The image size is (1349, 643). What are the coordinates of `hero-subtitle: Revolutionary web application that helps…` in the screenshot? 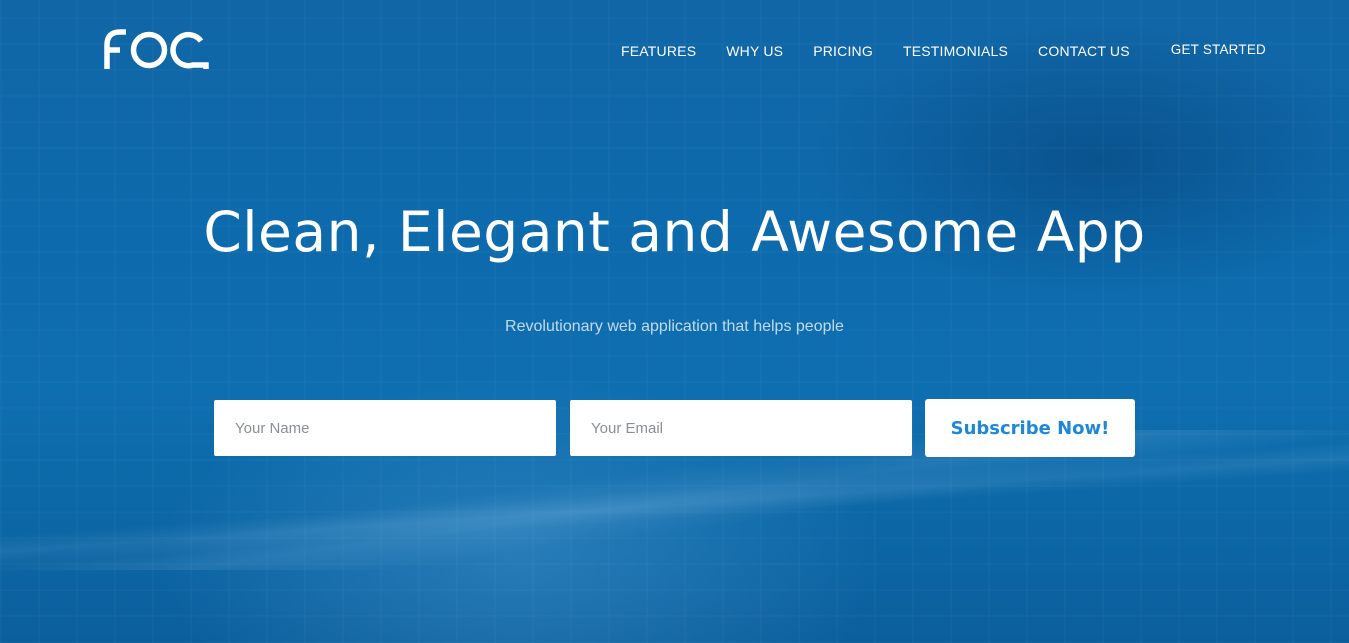 It's located at (674, 326).